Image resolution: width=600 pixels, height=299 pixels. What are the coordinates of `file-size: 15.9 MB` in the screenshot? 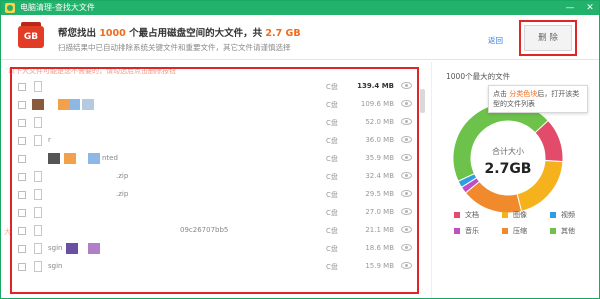 It's located at (379, 266).